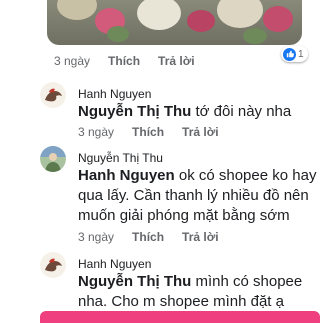 The height and width of the screenshot is (323, 320). Describe the element at coordinates (184, 215) in the screenshot. I see `comment-body-line: muốn giải phóng mặt bằng sớm` at that location.